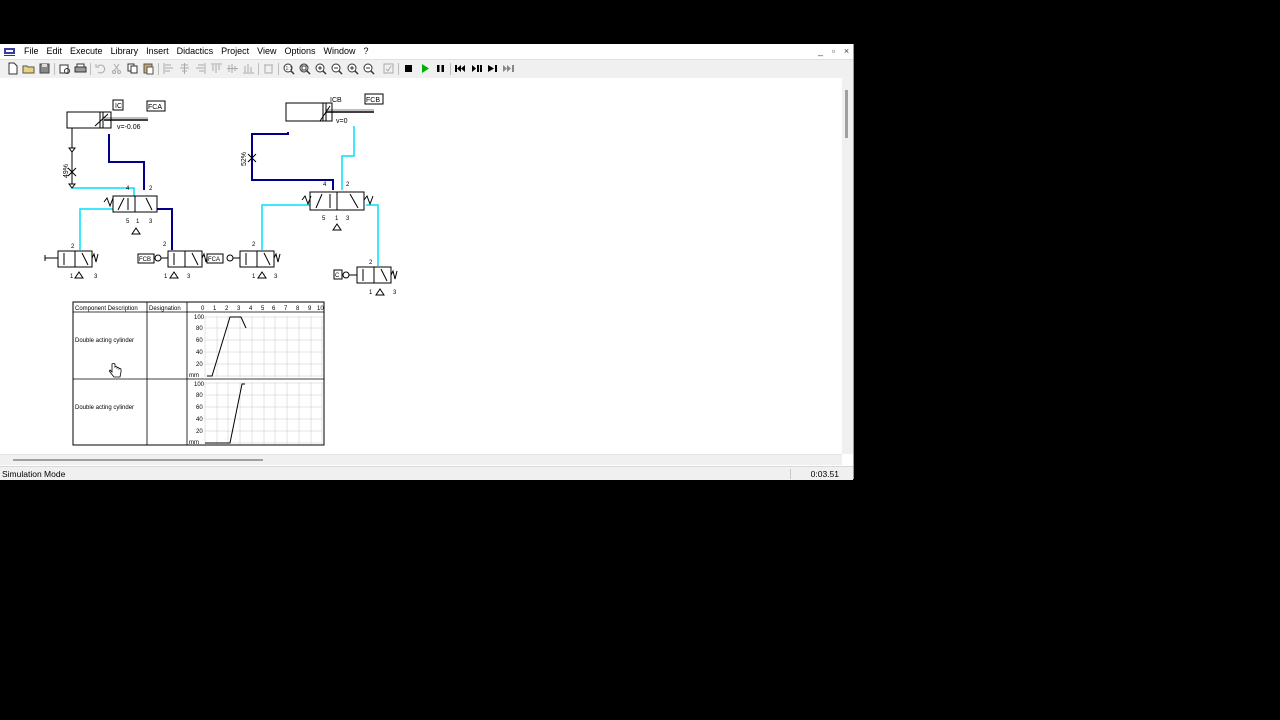 The height and width of the screenshot is (720, 1280). I want to click on row-2-description: Double acting cylinder, so click(104, 408).